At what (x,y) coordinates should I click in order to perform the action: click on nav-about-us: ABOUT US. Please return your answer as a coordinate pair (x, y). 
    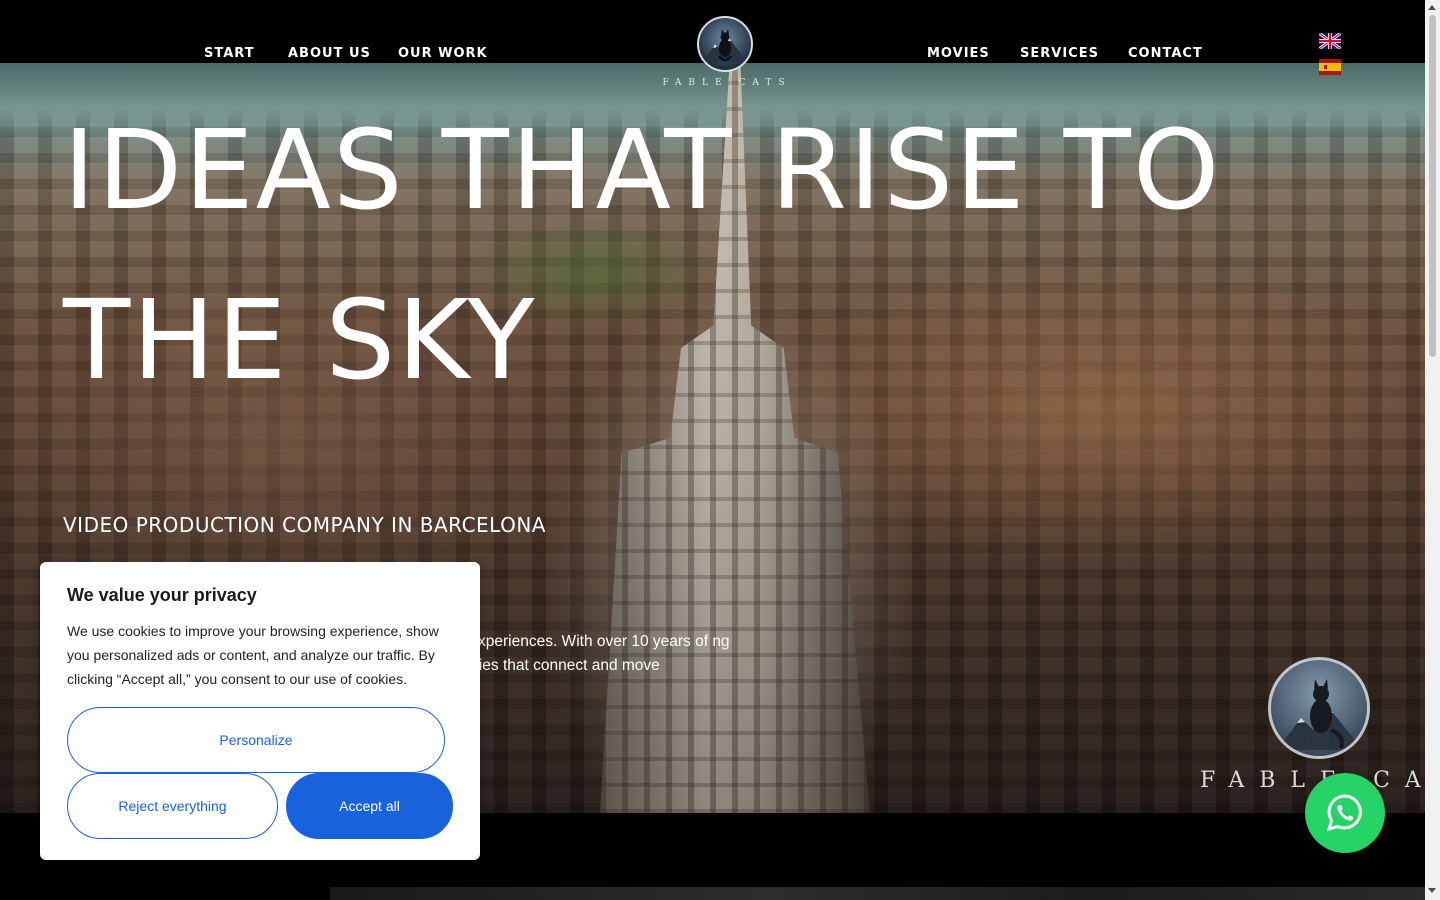
    Looking at the image, I should click on (329, 53).